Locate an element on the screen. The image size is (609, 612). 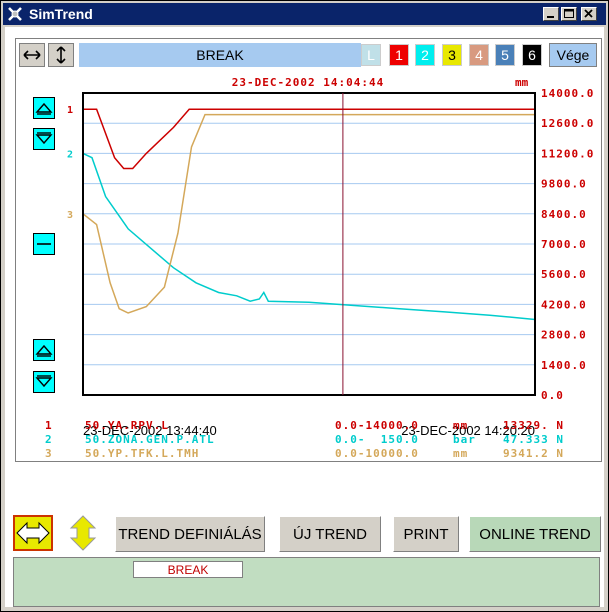
close-button is located at coordinates (589, 14).